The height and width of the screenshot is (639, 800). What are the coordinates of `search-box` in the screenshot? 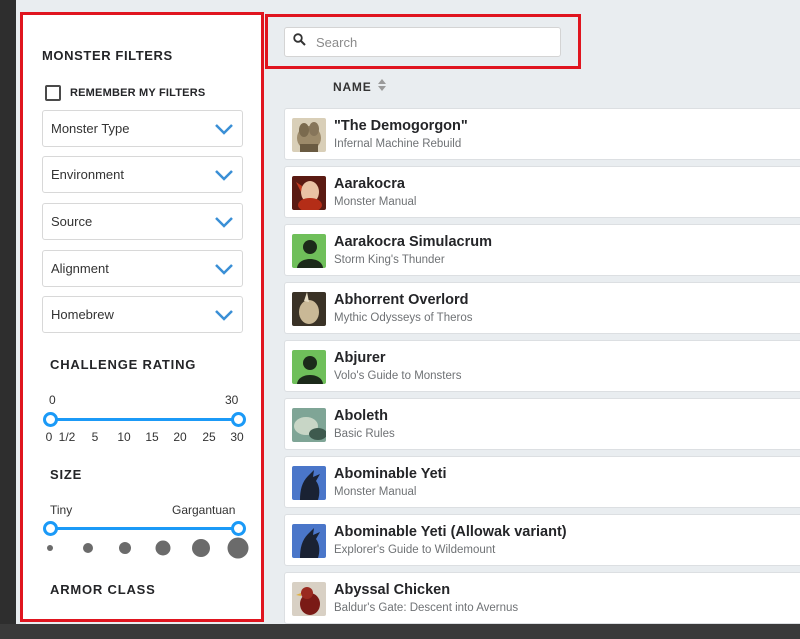 It's located at (422, 42).